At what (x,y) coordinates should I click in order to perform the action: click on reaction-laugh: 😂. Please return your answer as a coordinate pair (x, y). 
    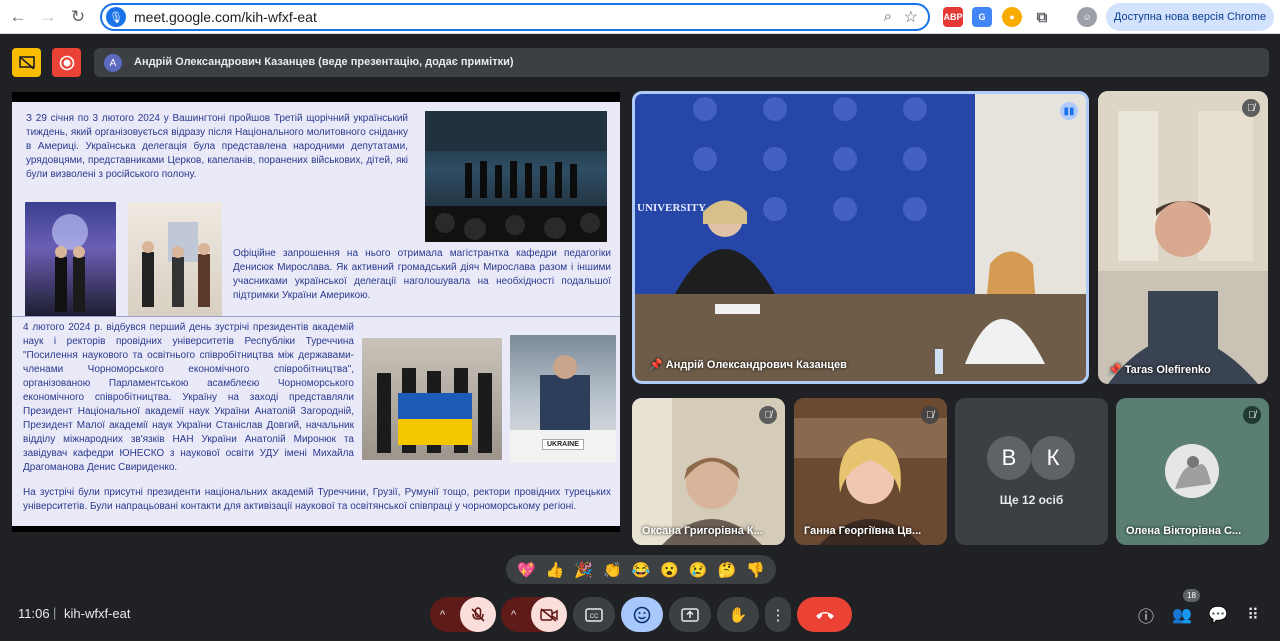
    Looking at the image, I should click on (641, 570).